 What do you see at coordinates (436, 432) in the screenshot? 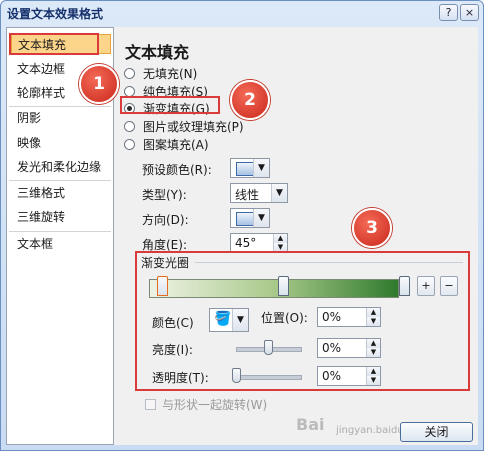
I see `close-button: 关闭` at bounding box center [436, 432].